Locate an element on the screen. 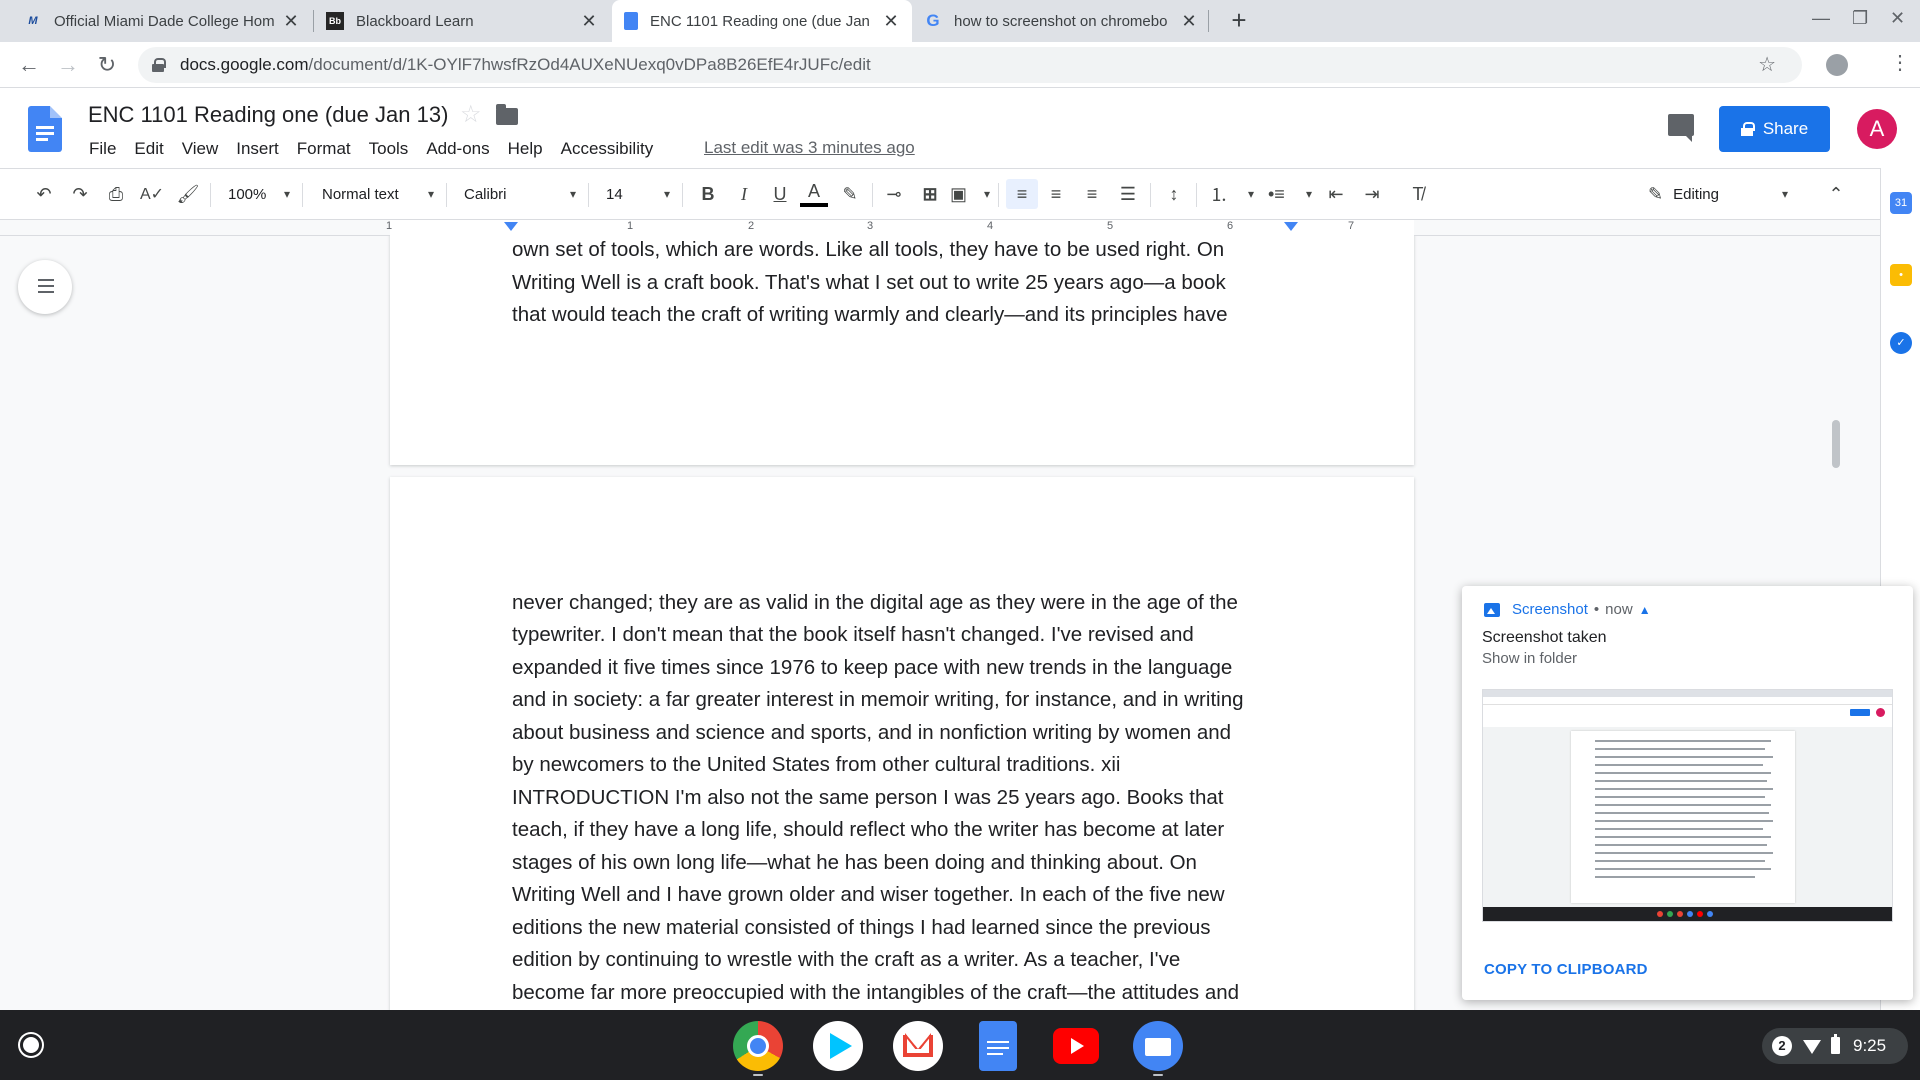  tab-miami-dade: M Official Miami Dade College Hom ✕ is located at coordinates (162, 21).